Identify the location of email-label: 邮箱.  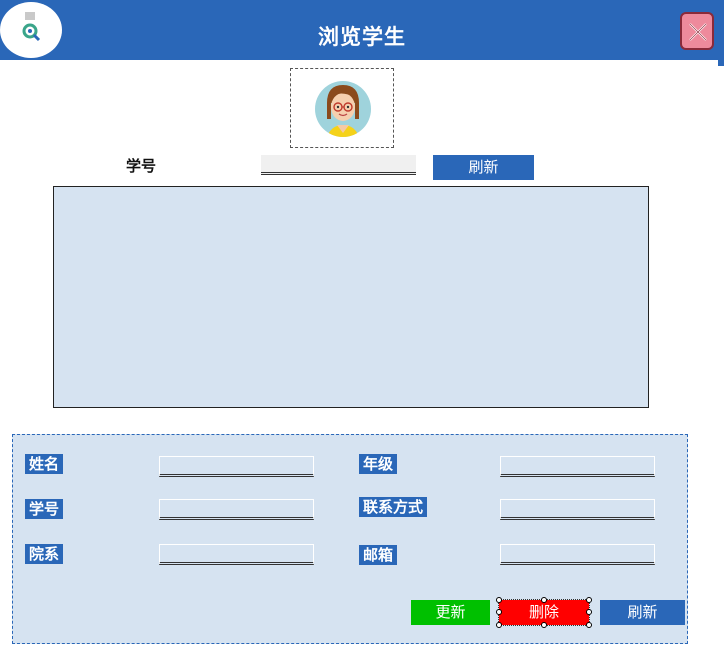
(378, 555).